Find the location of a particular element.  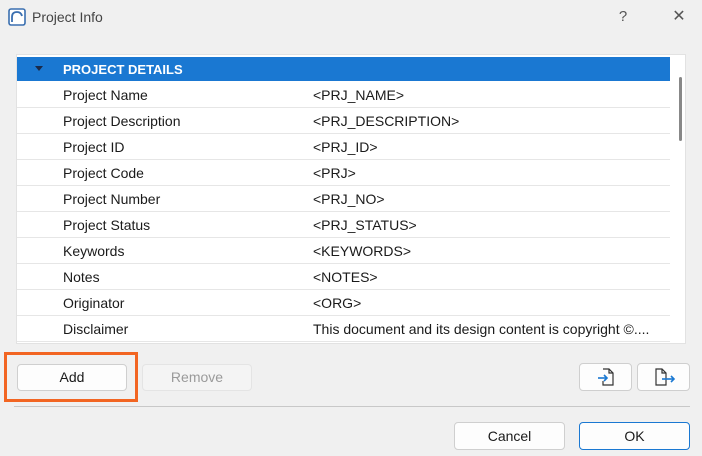

property-name: Project Description is located at coordinates (122, 121).